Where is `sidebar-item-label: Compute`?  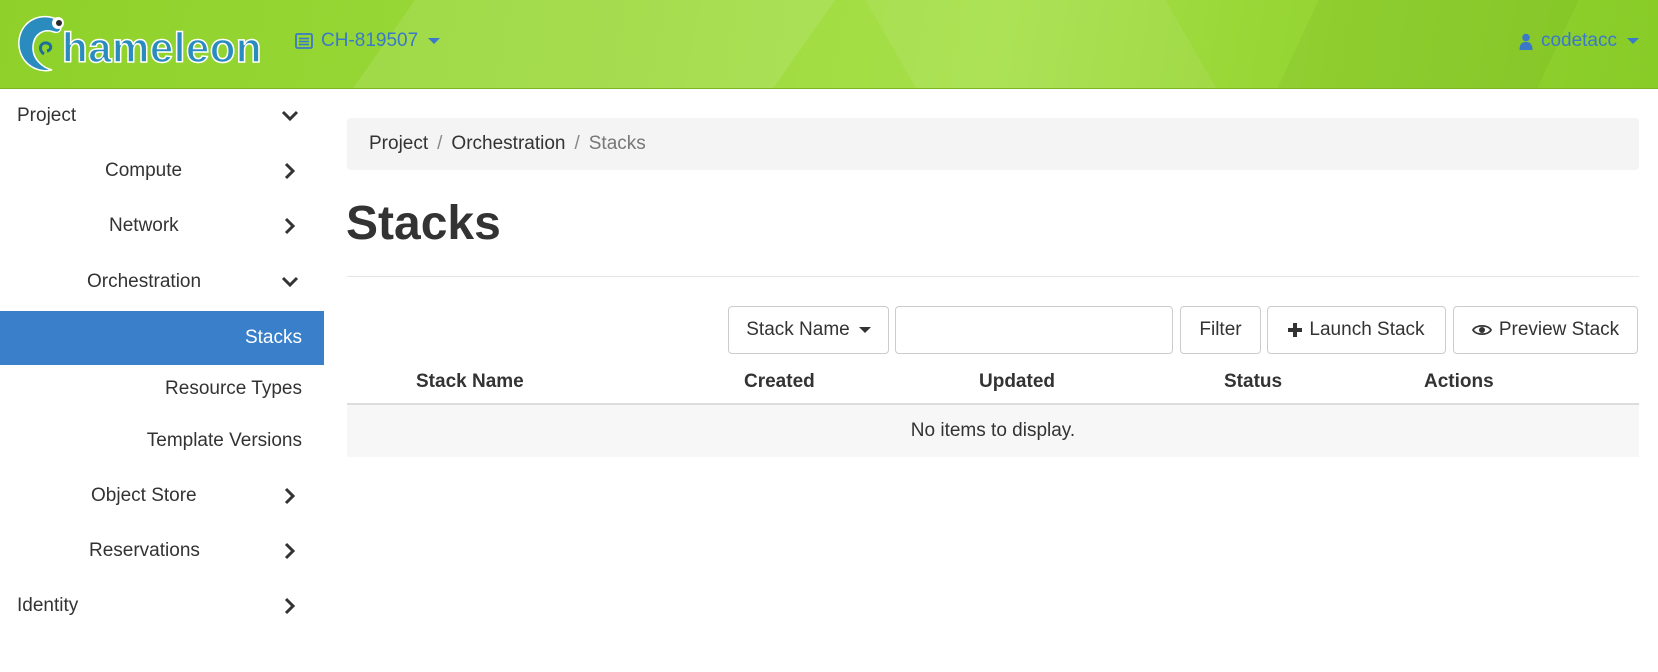 sidebar-item-label: Compute is located at coordinates (144, 170).